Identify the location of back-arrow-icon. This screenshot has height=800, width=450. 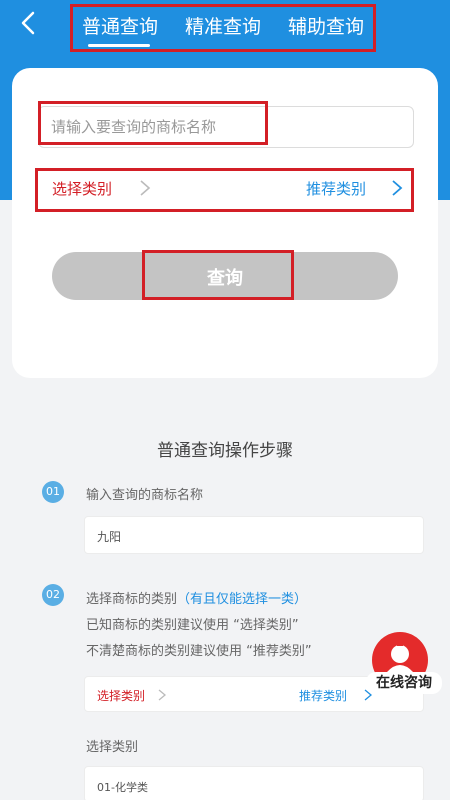
(29, 23).